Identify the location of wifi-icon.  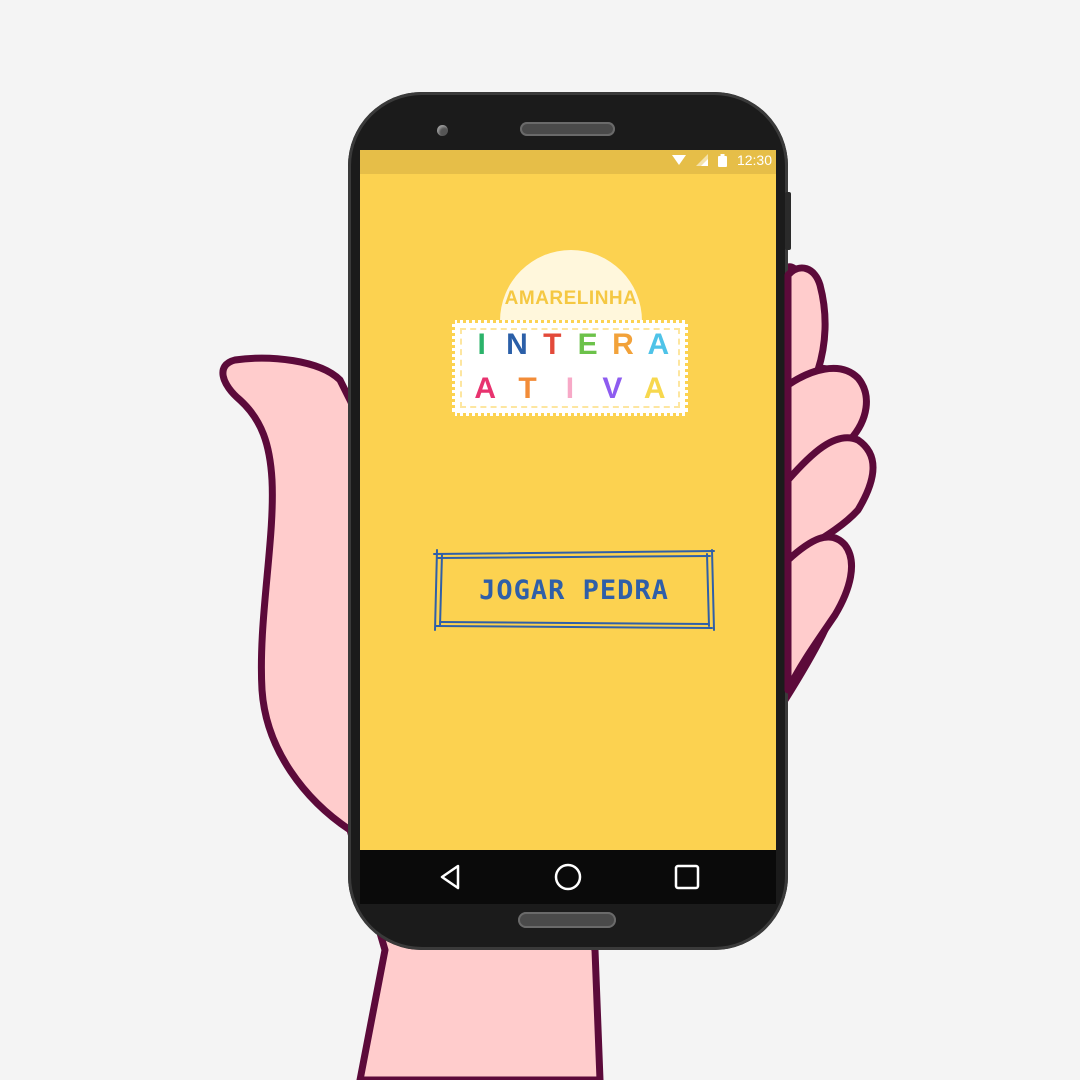
(678, 160).